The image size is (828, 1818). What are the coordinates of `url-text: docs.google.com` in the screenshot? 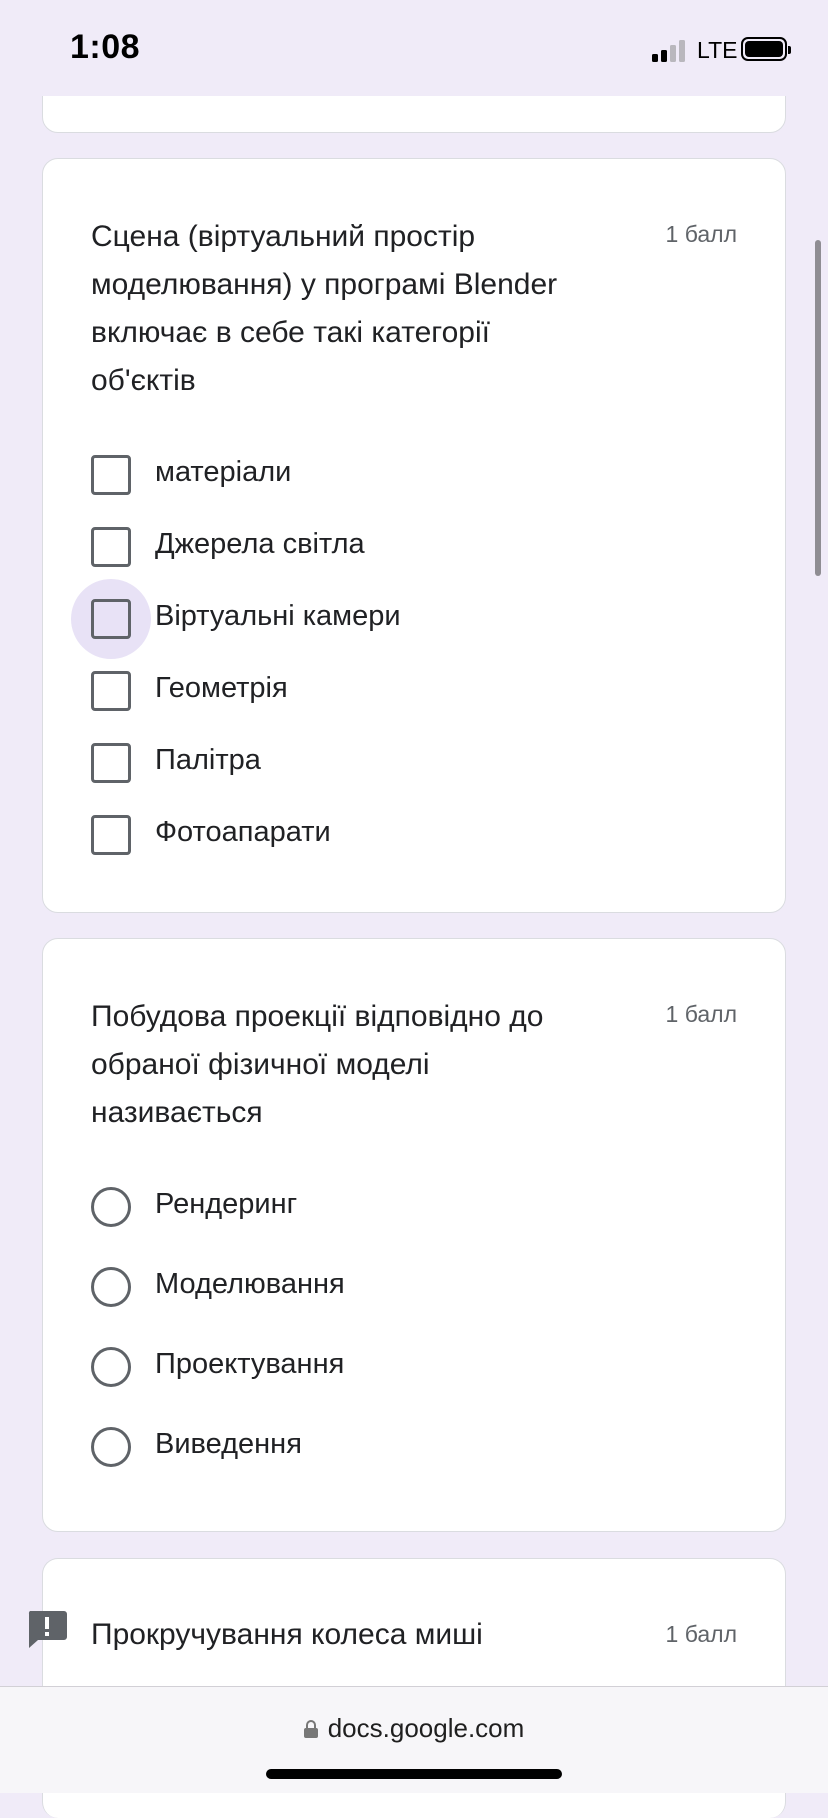 It's located at (426, 1728).